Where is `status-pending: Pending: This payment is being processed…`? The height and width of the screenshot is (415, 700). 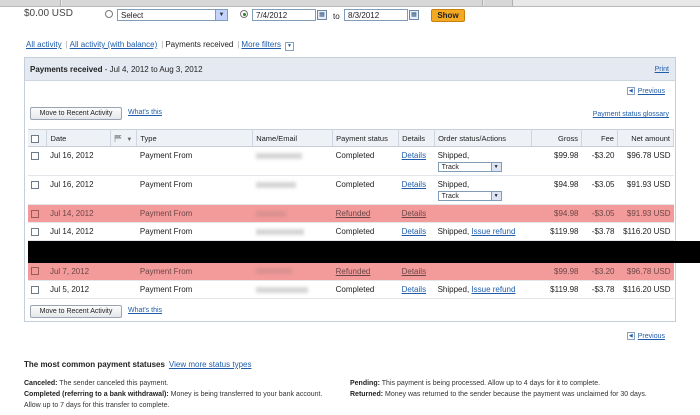
status-pending: Pending: This payment is being processed… is located at coordinates (500, 383).